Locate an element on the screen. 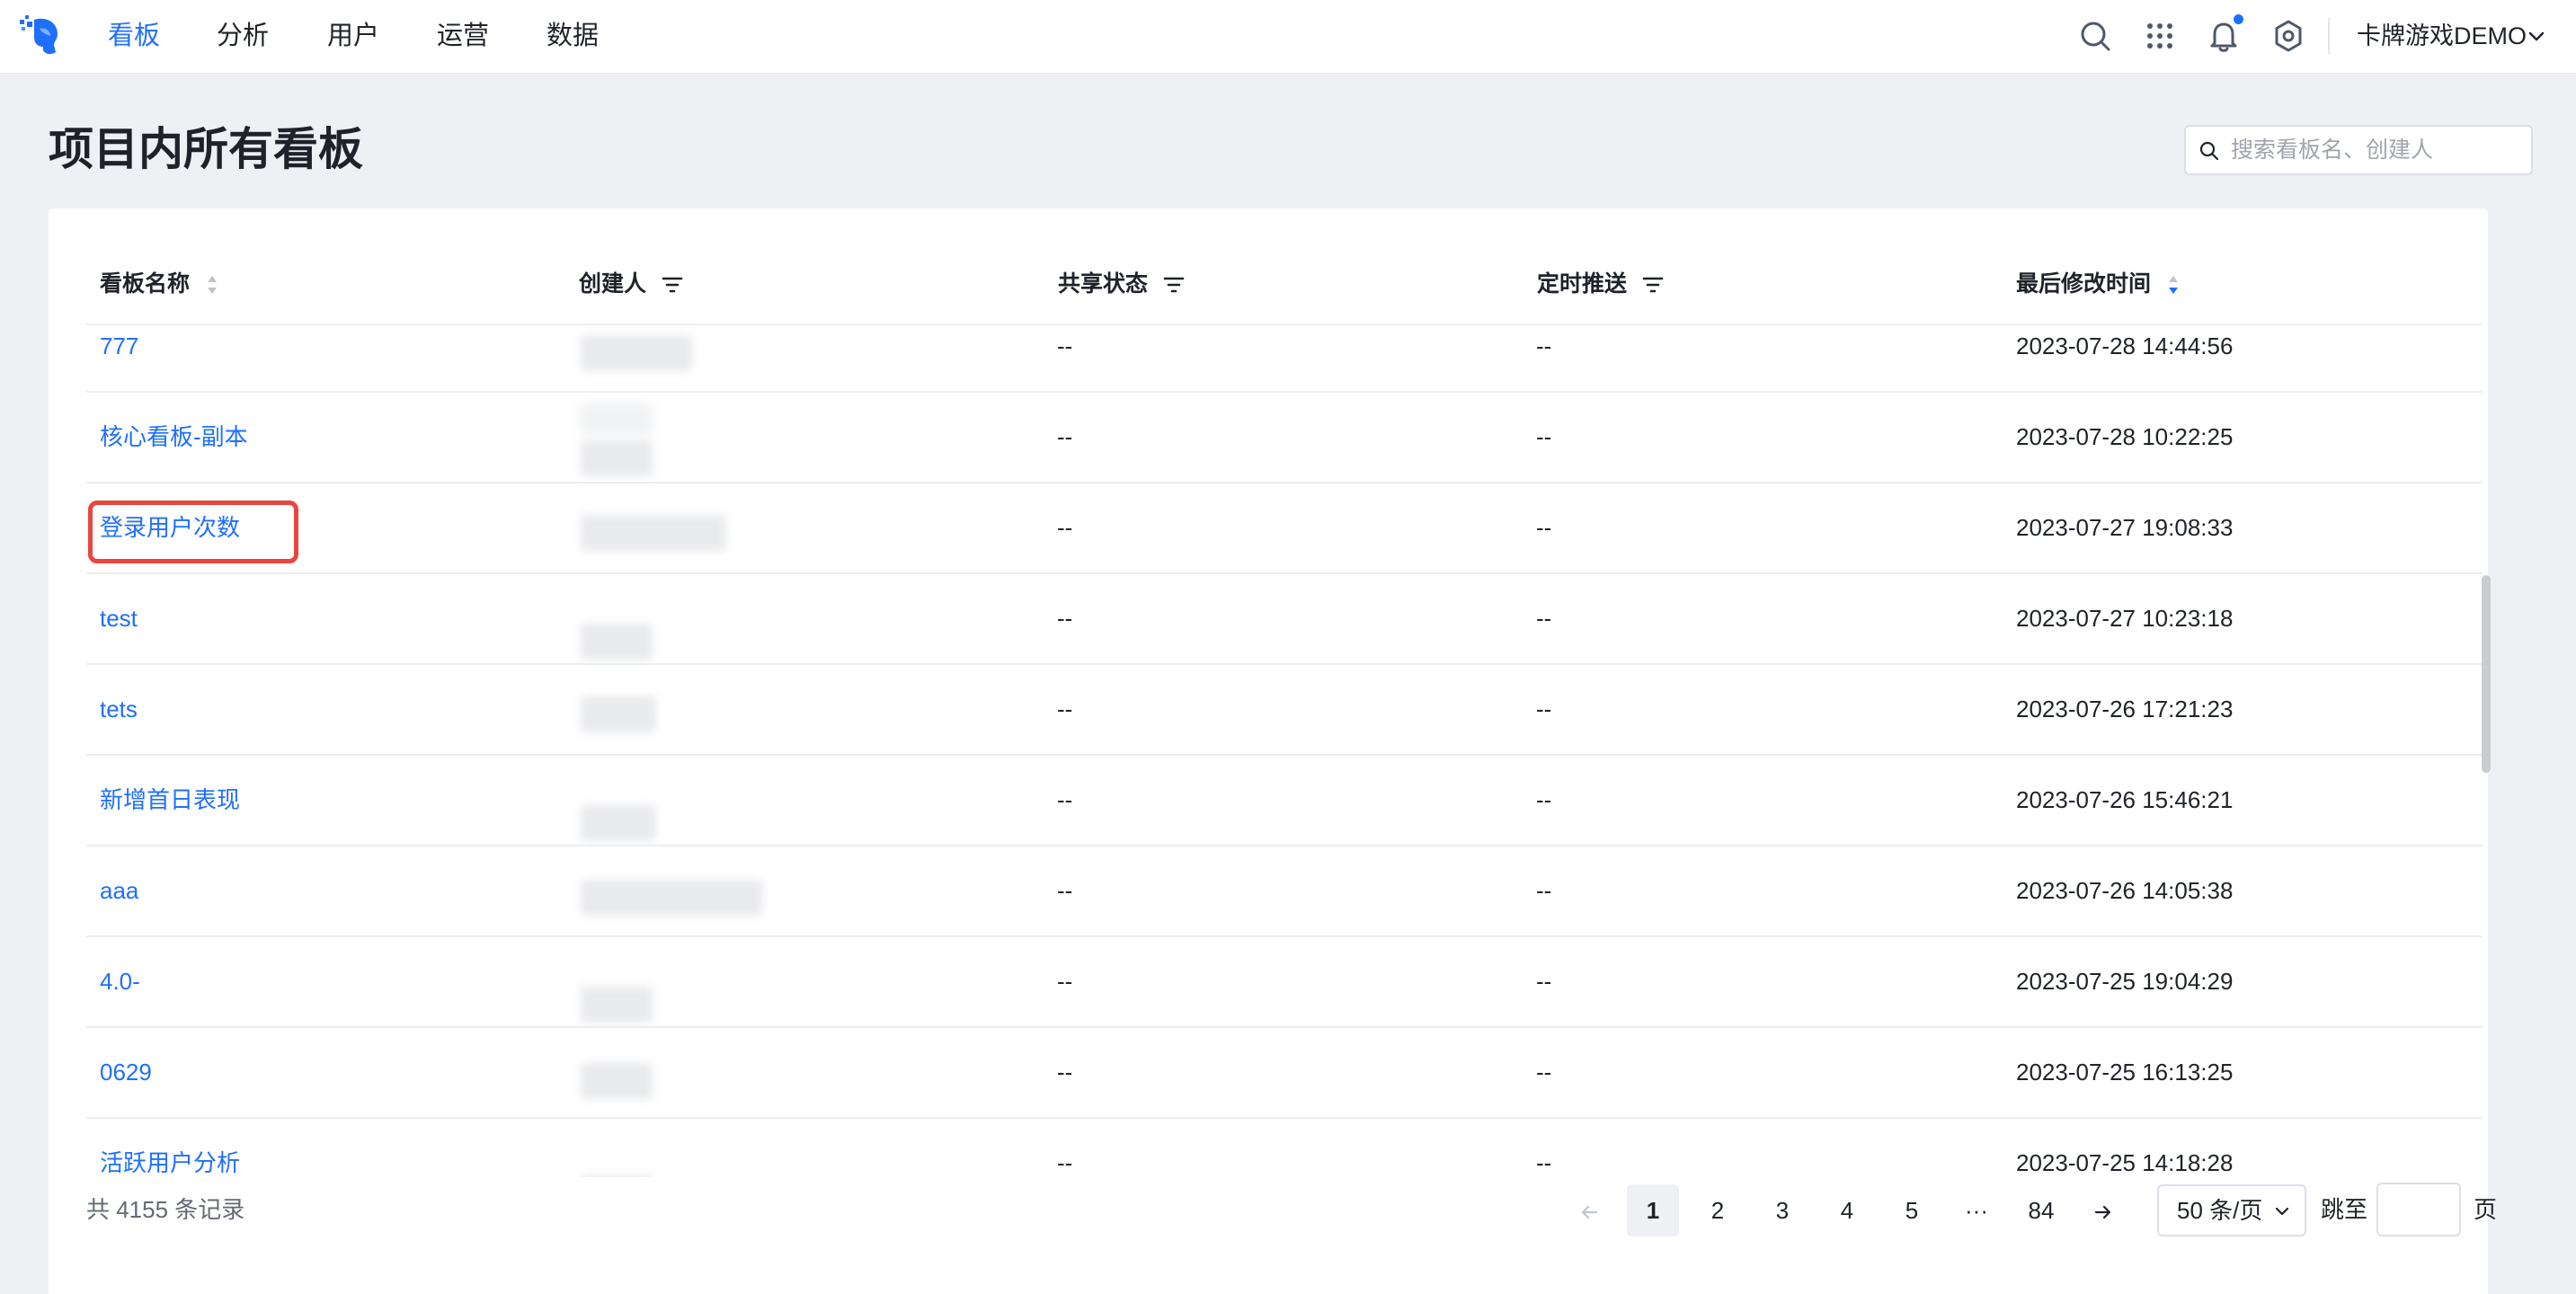 The image size is (2576, 1294). table-row: 活跃用户分析 -- -- 2023-07-25 14:18:28 is located at coordinates (1288, 1147).